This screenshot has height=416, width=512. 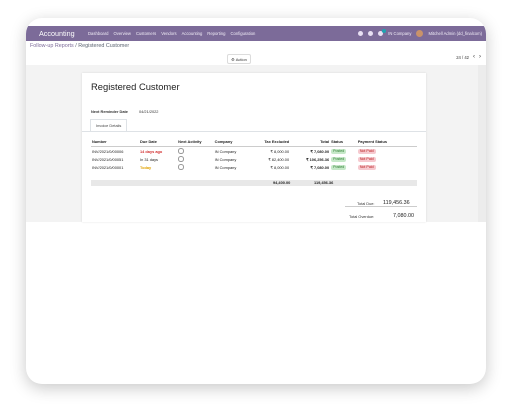 I want to click on menu-customers: Customers, so click(x=146, y=33).